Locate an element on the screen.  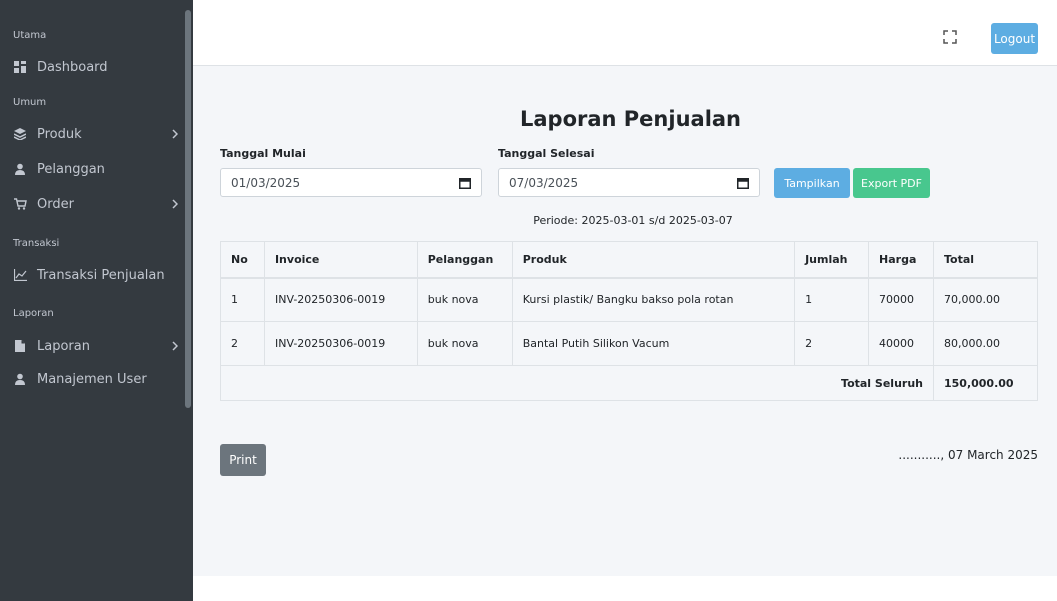
line-chart-icon is located at coordinates (20, 275).